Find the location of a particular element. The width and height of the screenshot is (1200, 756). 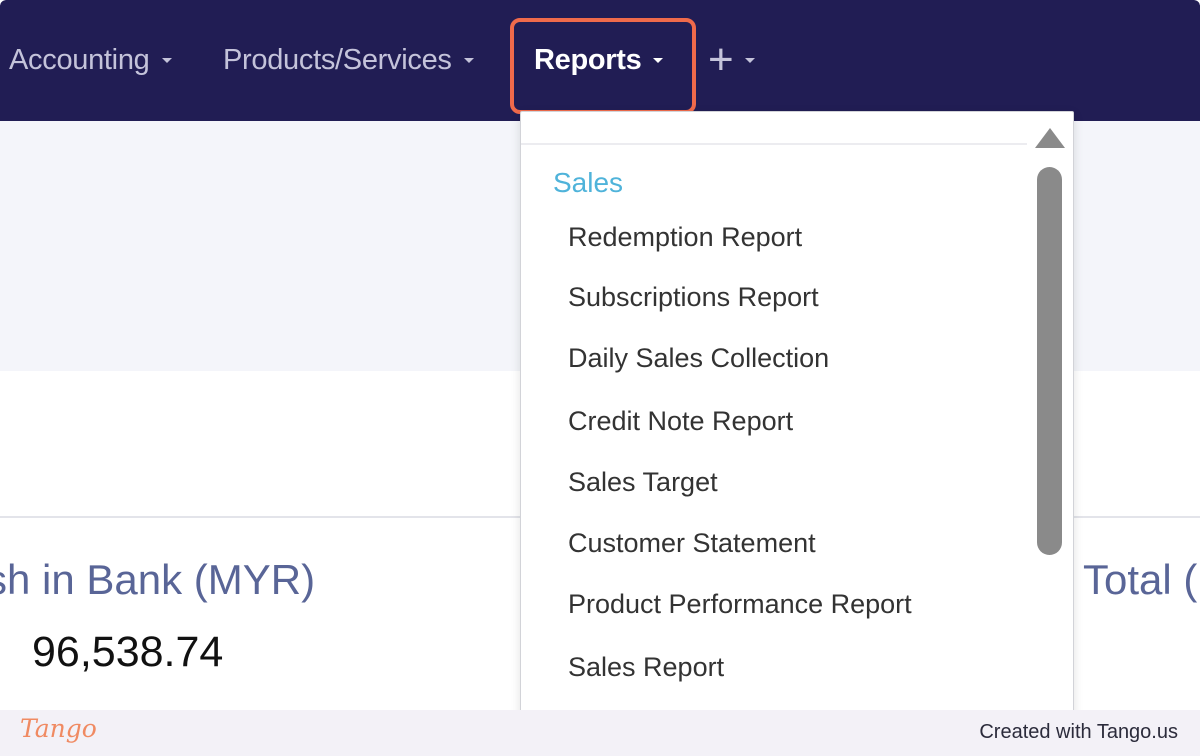

total-label: Total ( is located at coordinates (1140, 579).